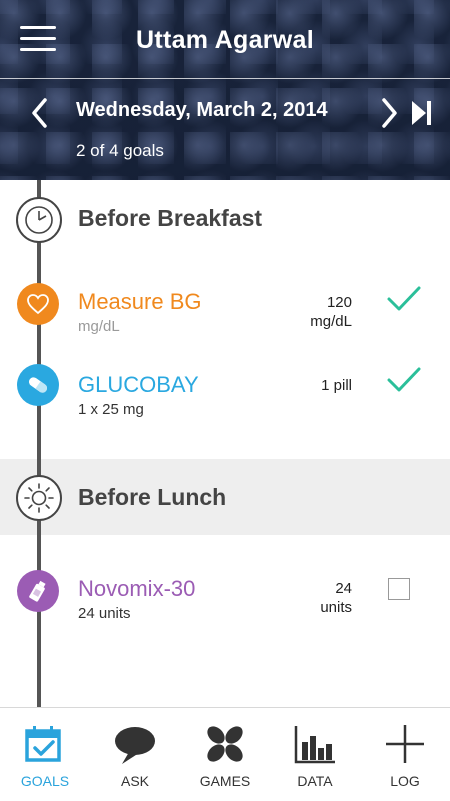 Image resolution: width=450 pixels, height=801 pixels. What do you see at coordinates (38, 304) in the screenshot?
I see `heart-icon` at bounding box center [38, 304].